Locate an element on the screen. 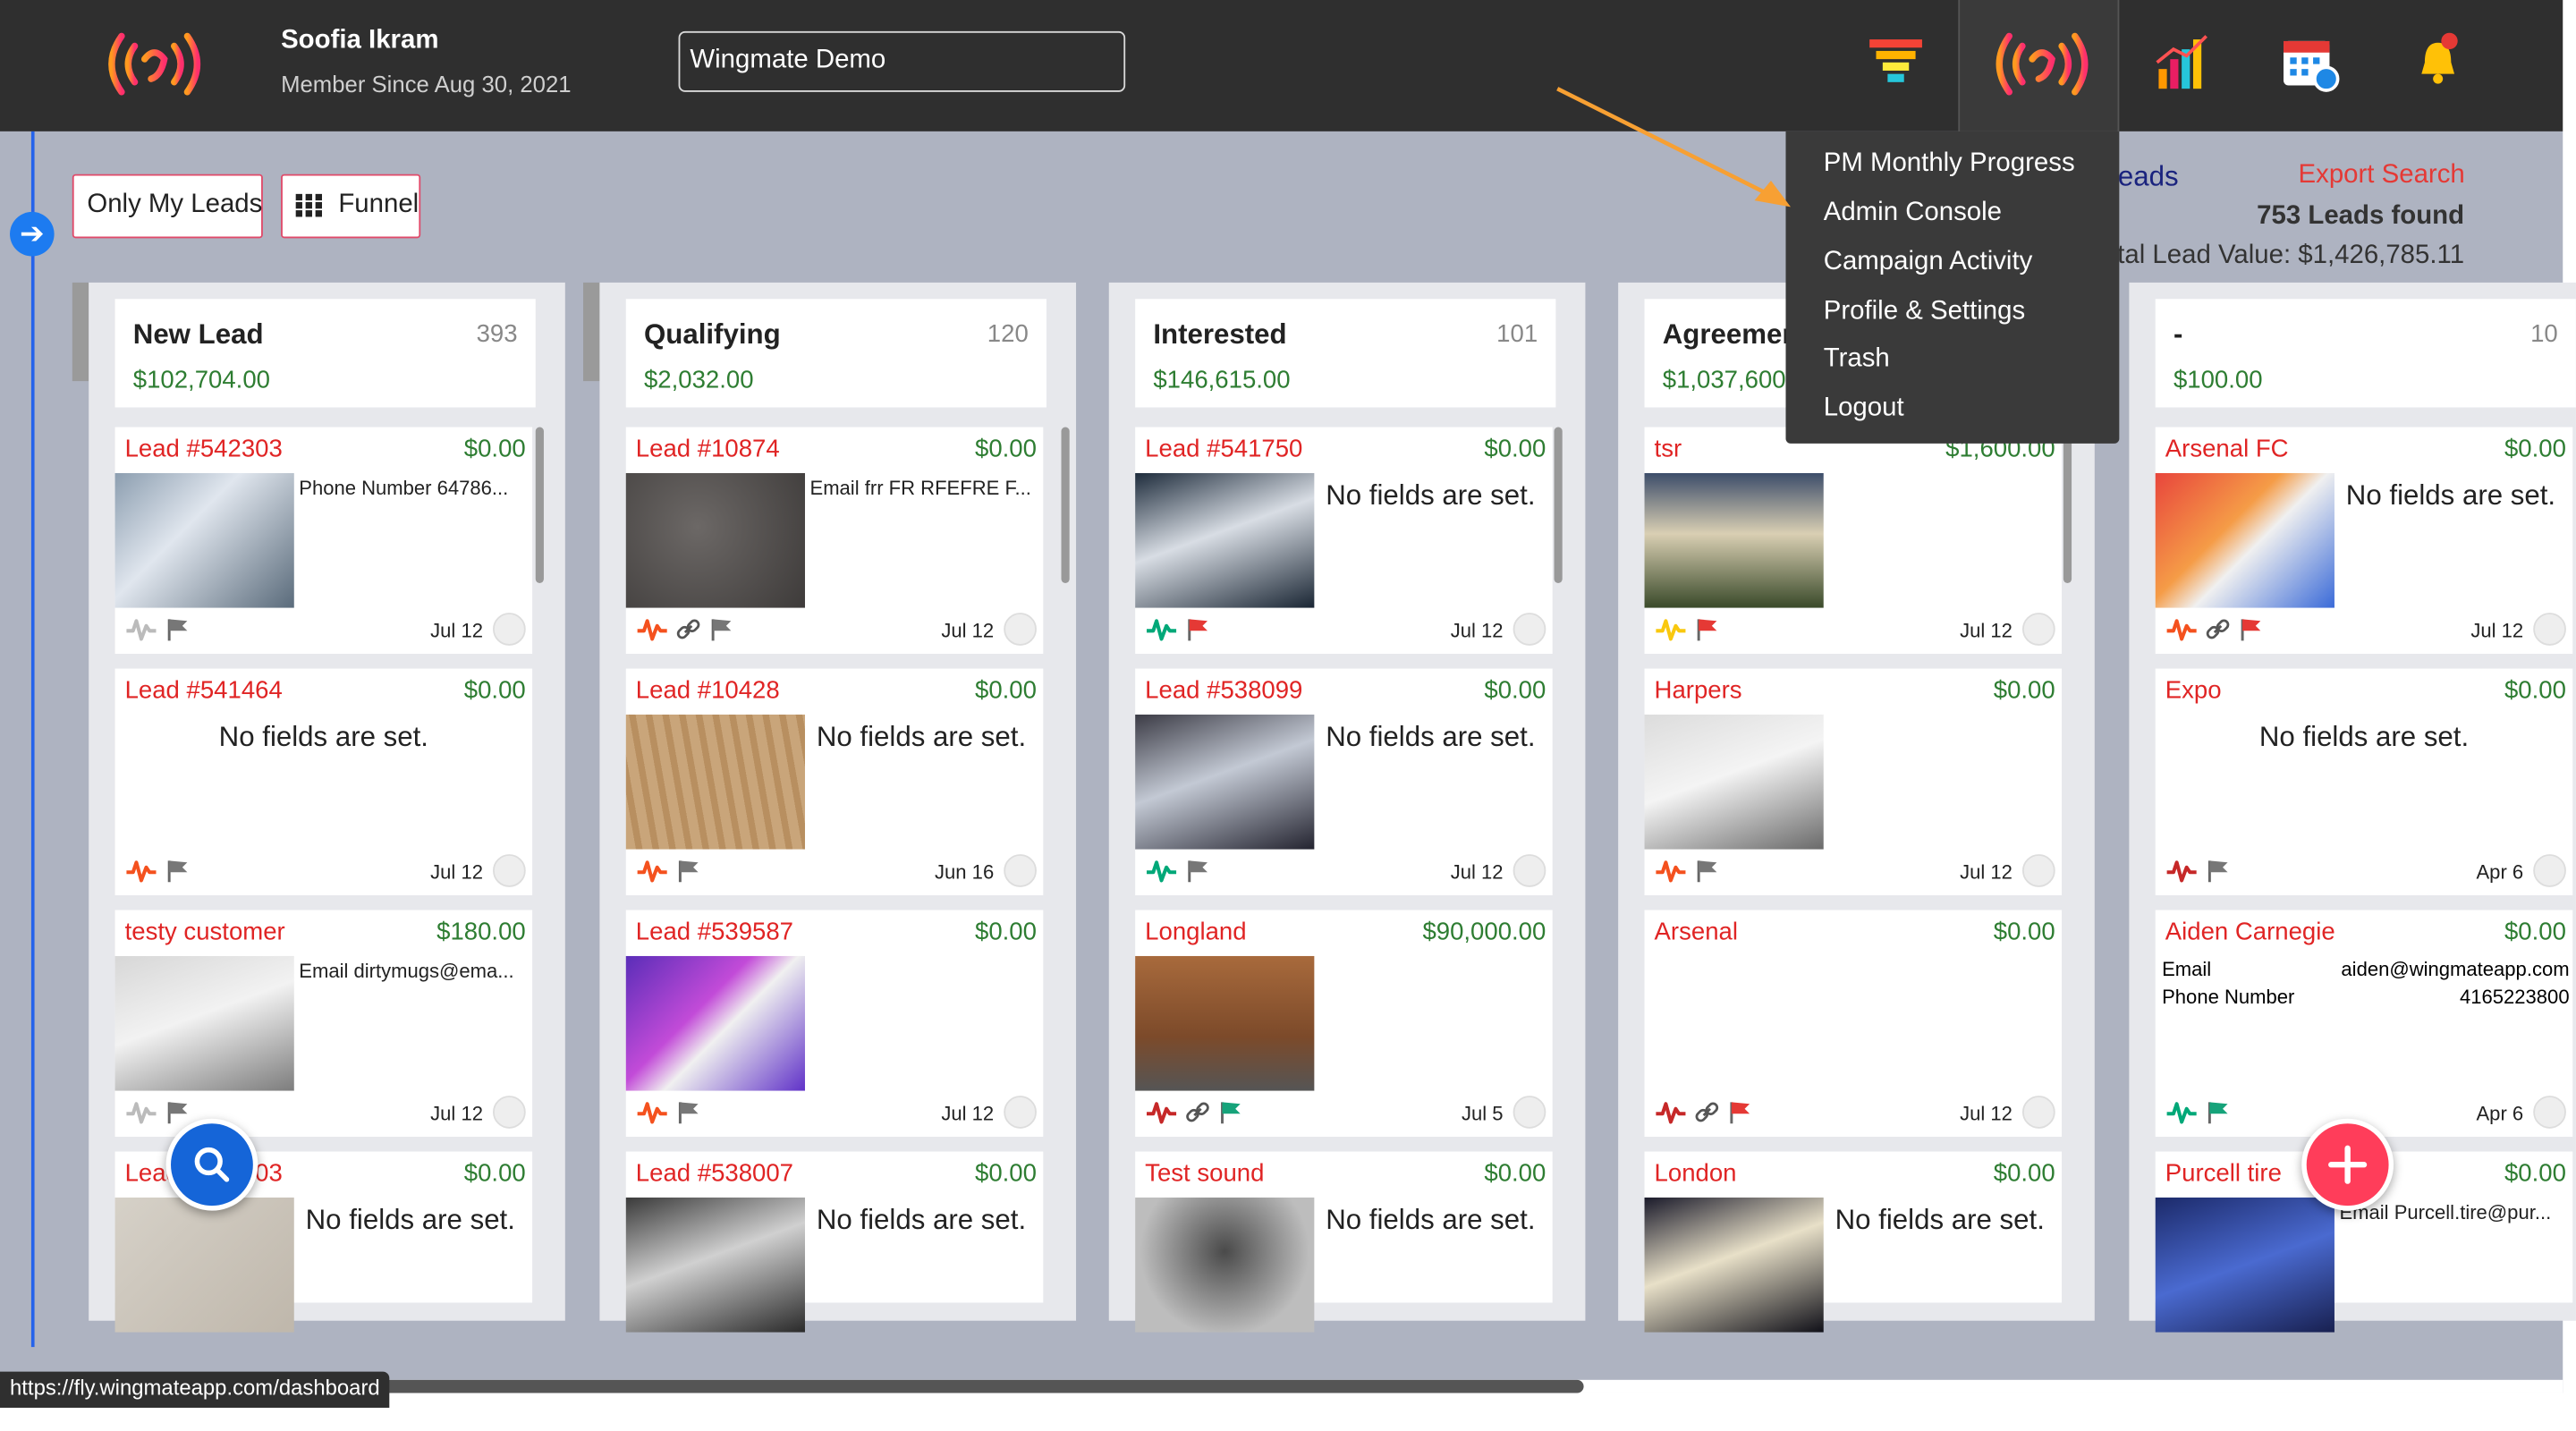 This screenshot has height=1431, width=2576. lead-name: Aiden Carnegie is located at coordinates (2250, 933).